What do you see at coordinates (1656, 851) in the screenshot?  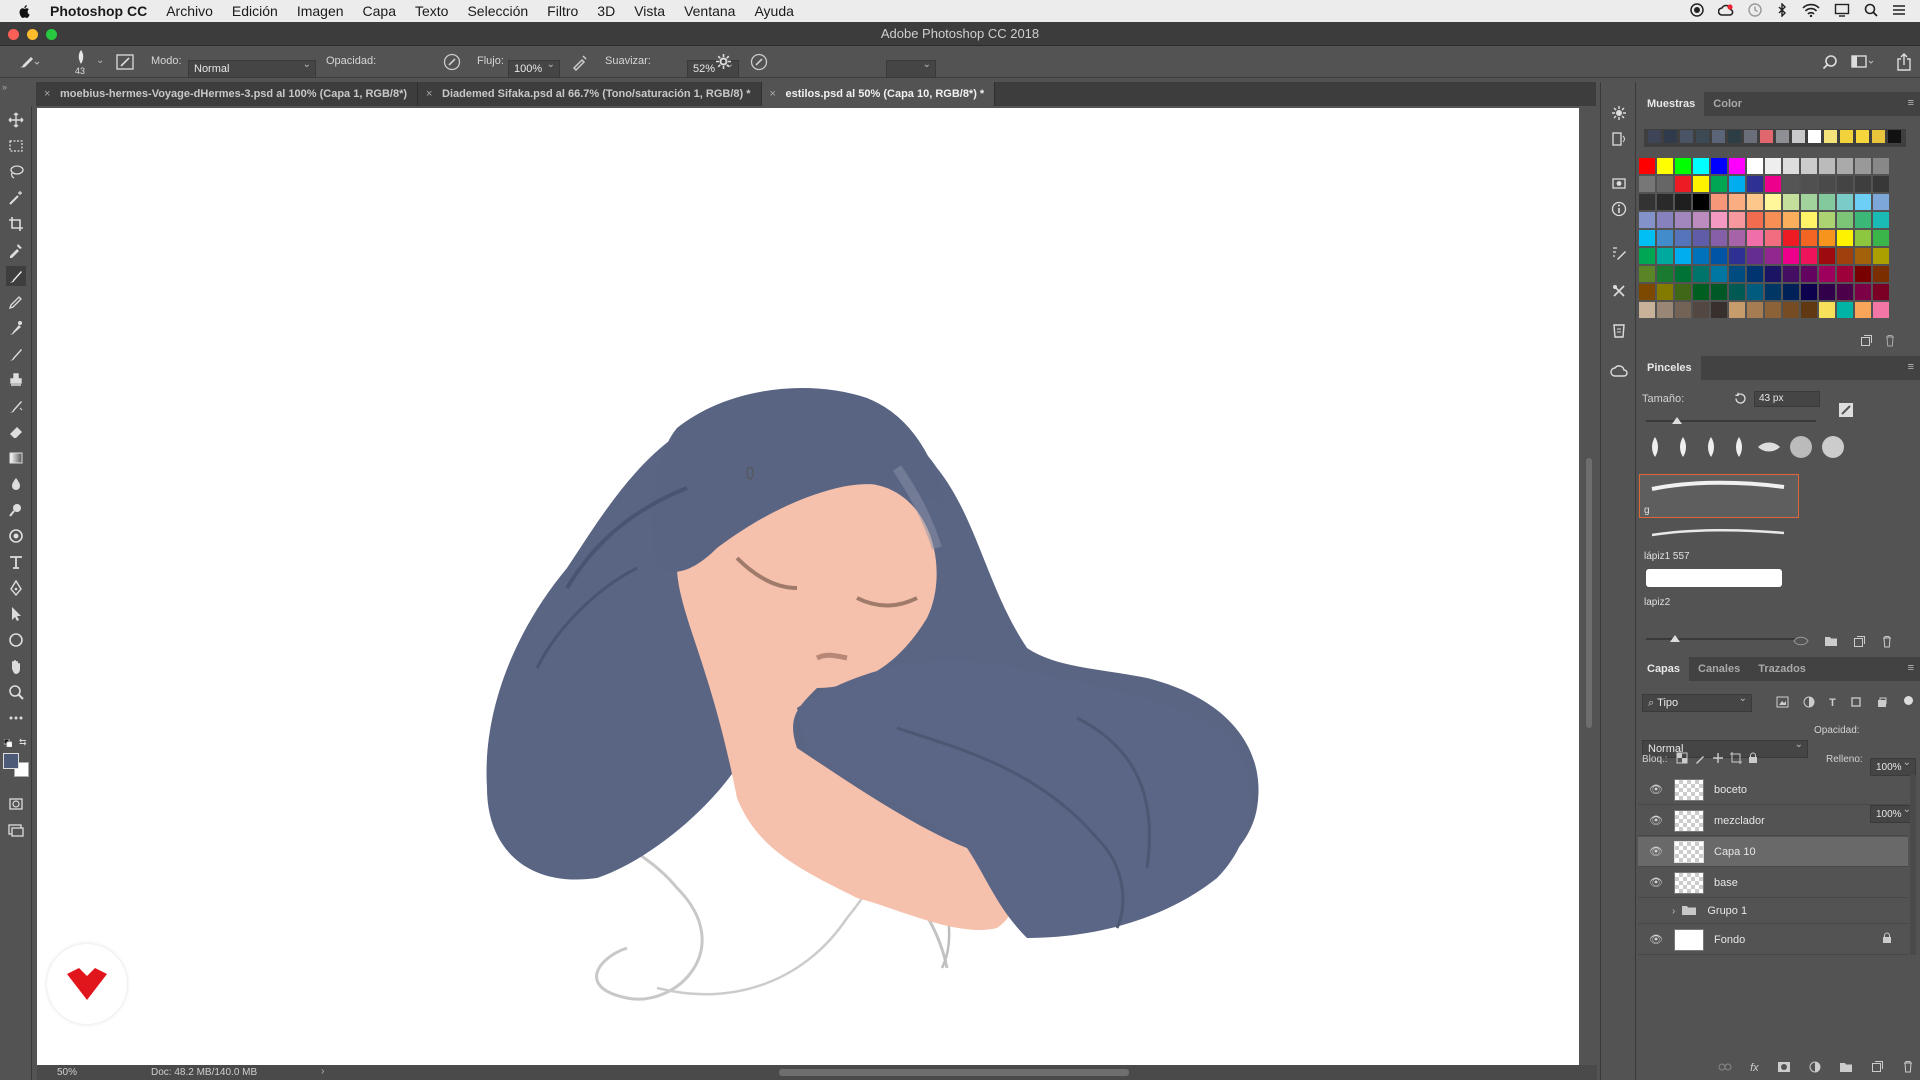 I see `eye-visibility-icon: 👁` at bounding box center [1656, 851].